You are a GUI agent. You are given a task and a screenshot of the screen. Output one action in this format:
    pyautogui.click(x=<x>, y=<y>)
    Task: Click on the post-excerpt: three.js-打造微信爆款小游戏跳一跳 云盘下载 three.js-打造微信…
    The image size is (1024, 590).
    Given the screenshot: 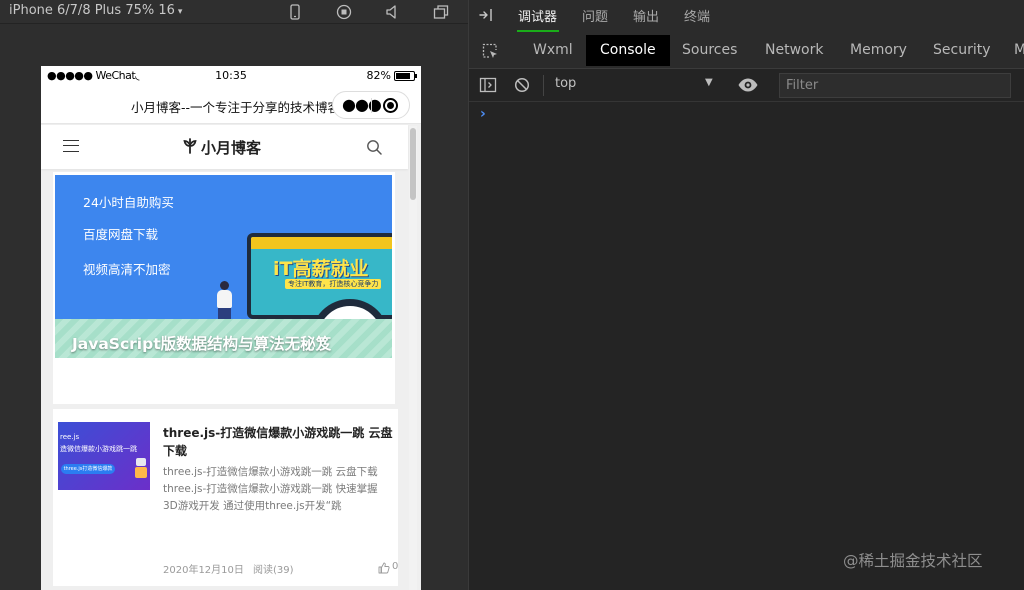 What is the action you would take?
    pyautogui.click(x=270, y=489)
    